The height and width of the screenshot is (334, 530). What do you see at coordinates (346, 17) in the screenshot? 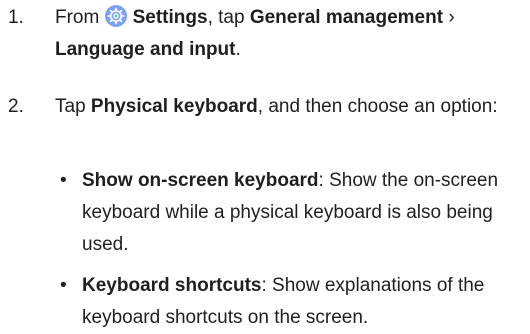
I see `general-management-label: General management` at bounding box center [346, 17].